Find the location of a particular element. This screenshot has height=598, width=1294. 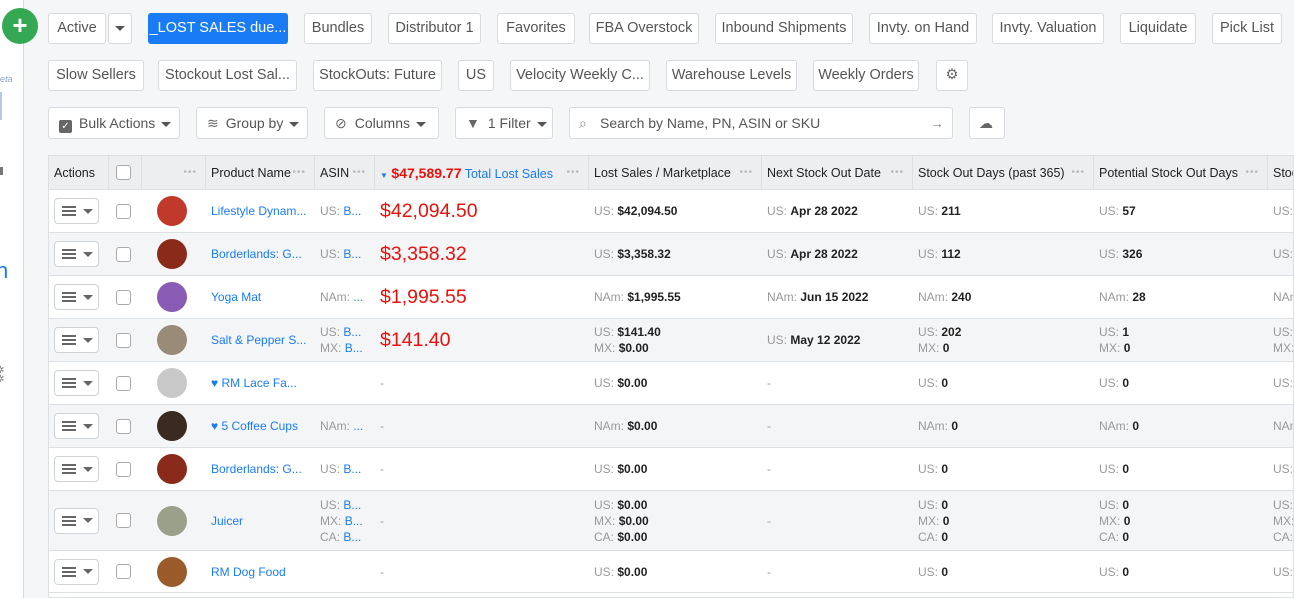

gear-icon: ✲ ✲ is located at coordinates (2, 375).